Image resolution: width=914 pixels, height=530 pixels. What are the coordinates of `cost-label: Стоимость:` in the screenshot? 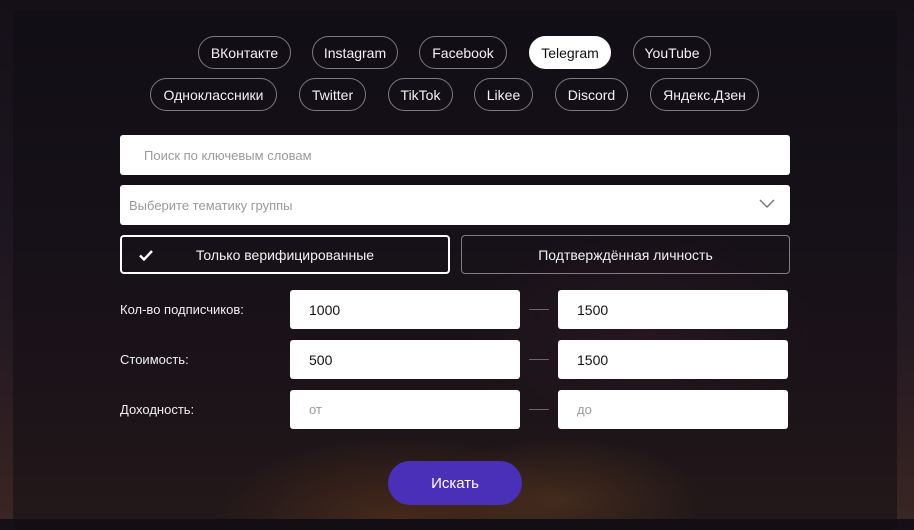 It's located at (154, 359).